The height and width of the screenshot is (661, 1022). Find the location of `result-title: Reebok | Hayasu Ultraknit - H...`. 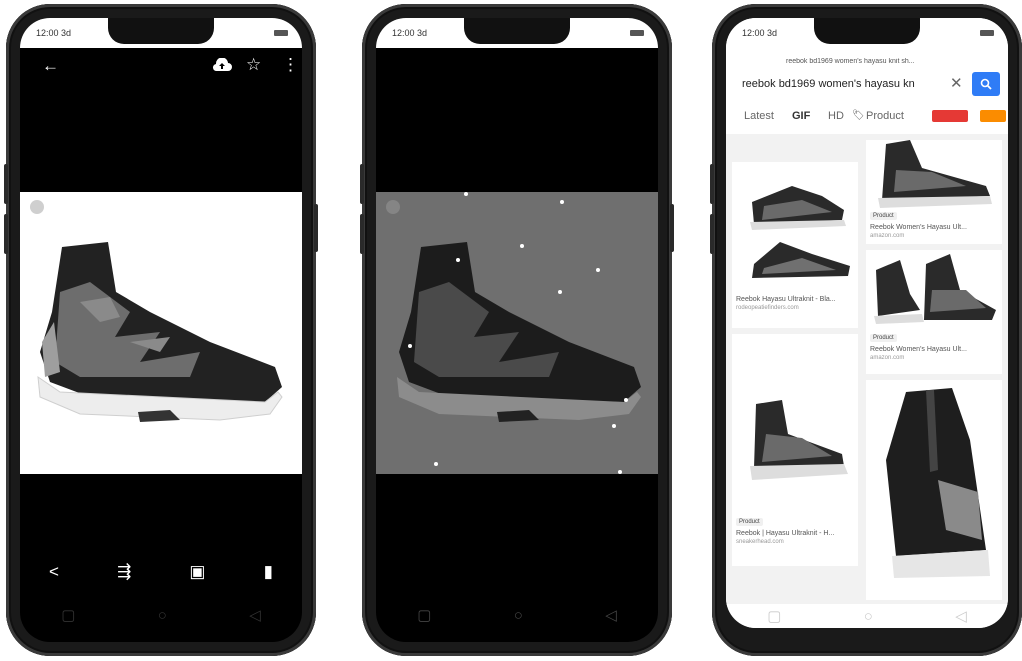

result-title: Reebok | Hayasu Ultraknit - H... is located at coordinates (785, 533).